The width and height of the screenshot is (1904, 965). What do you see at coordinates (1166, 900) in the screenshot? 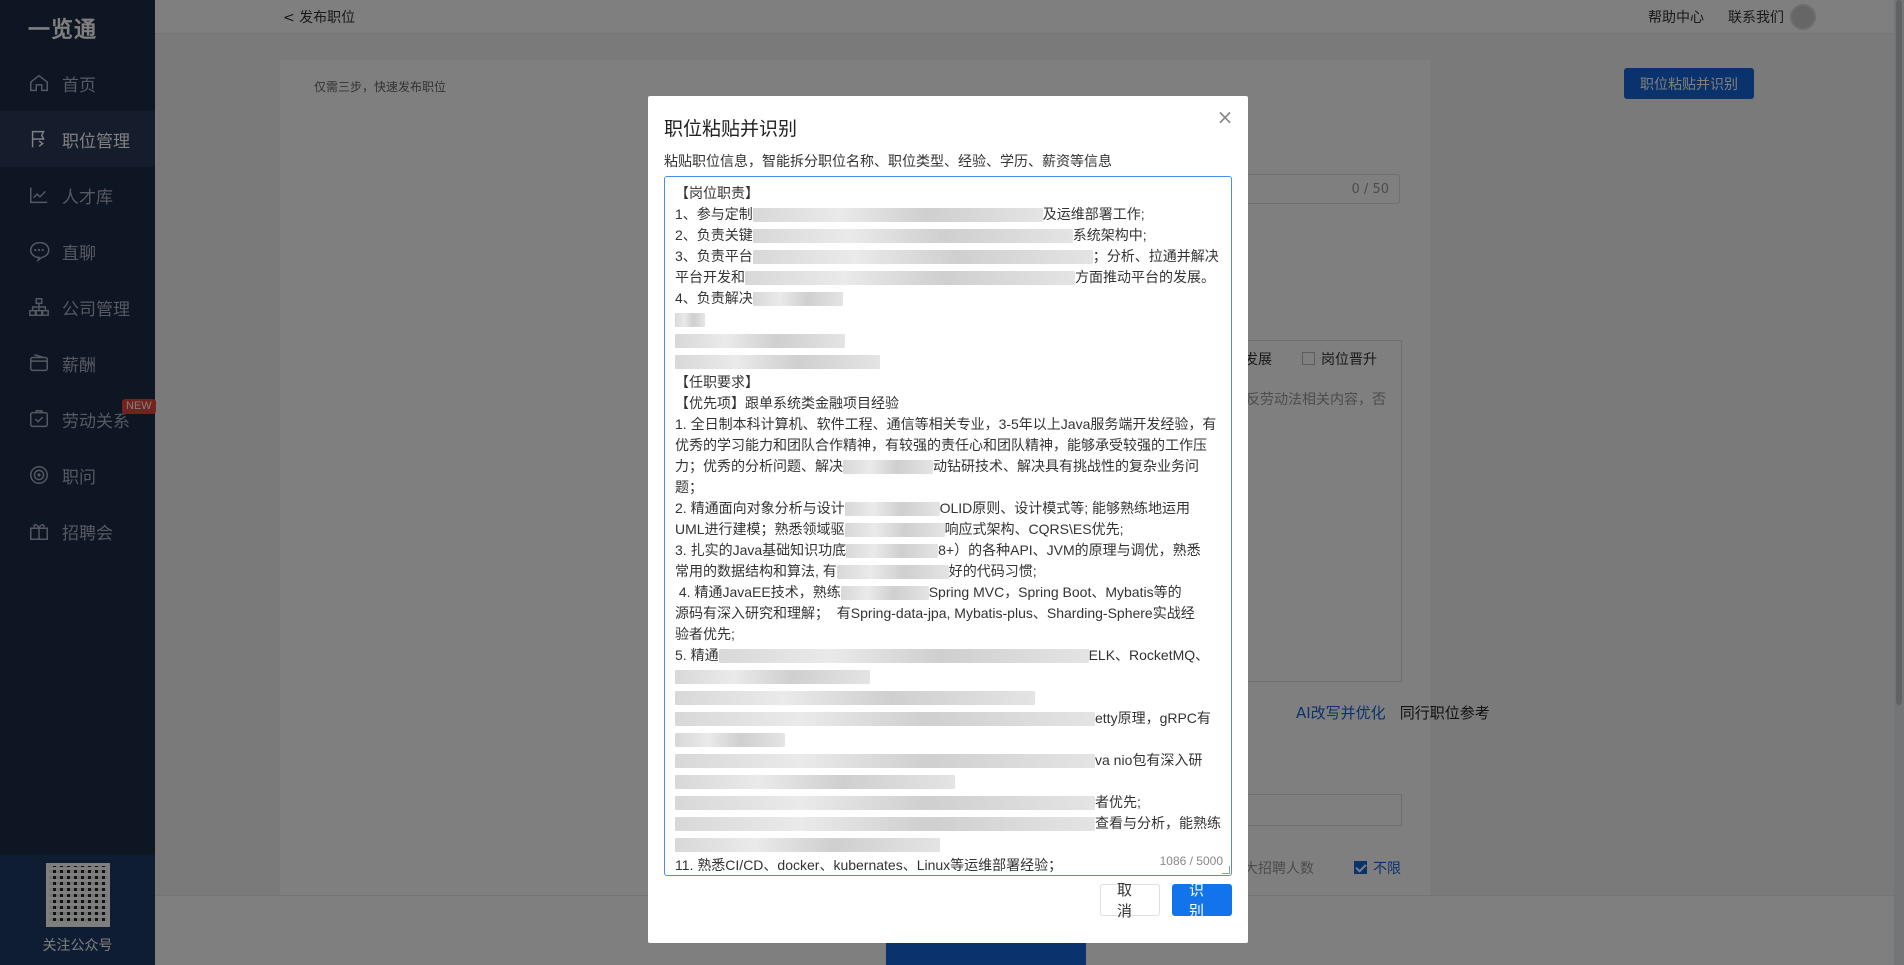
I see `modal-footer: 取消 识别` at bounding box center [1166, 900].